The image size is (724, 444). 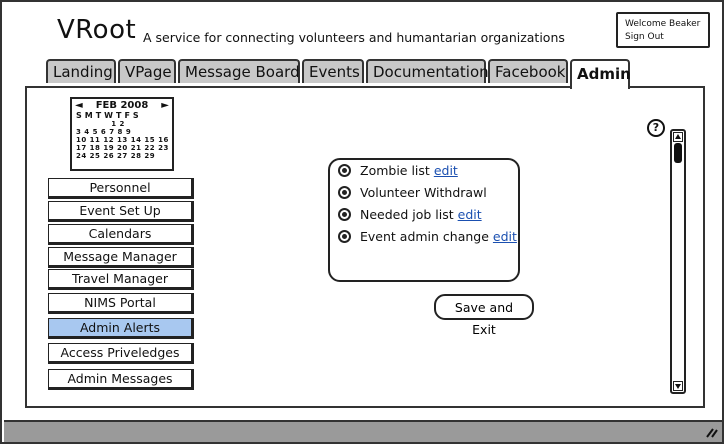 I want to click on sidebar-item-calendars: Calendars, so click(x=121, y=234).